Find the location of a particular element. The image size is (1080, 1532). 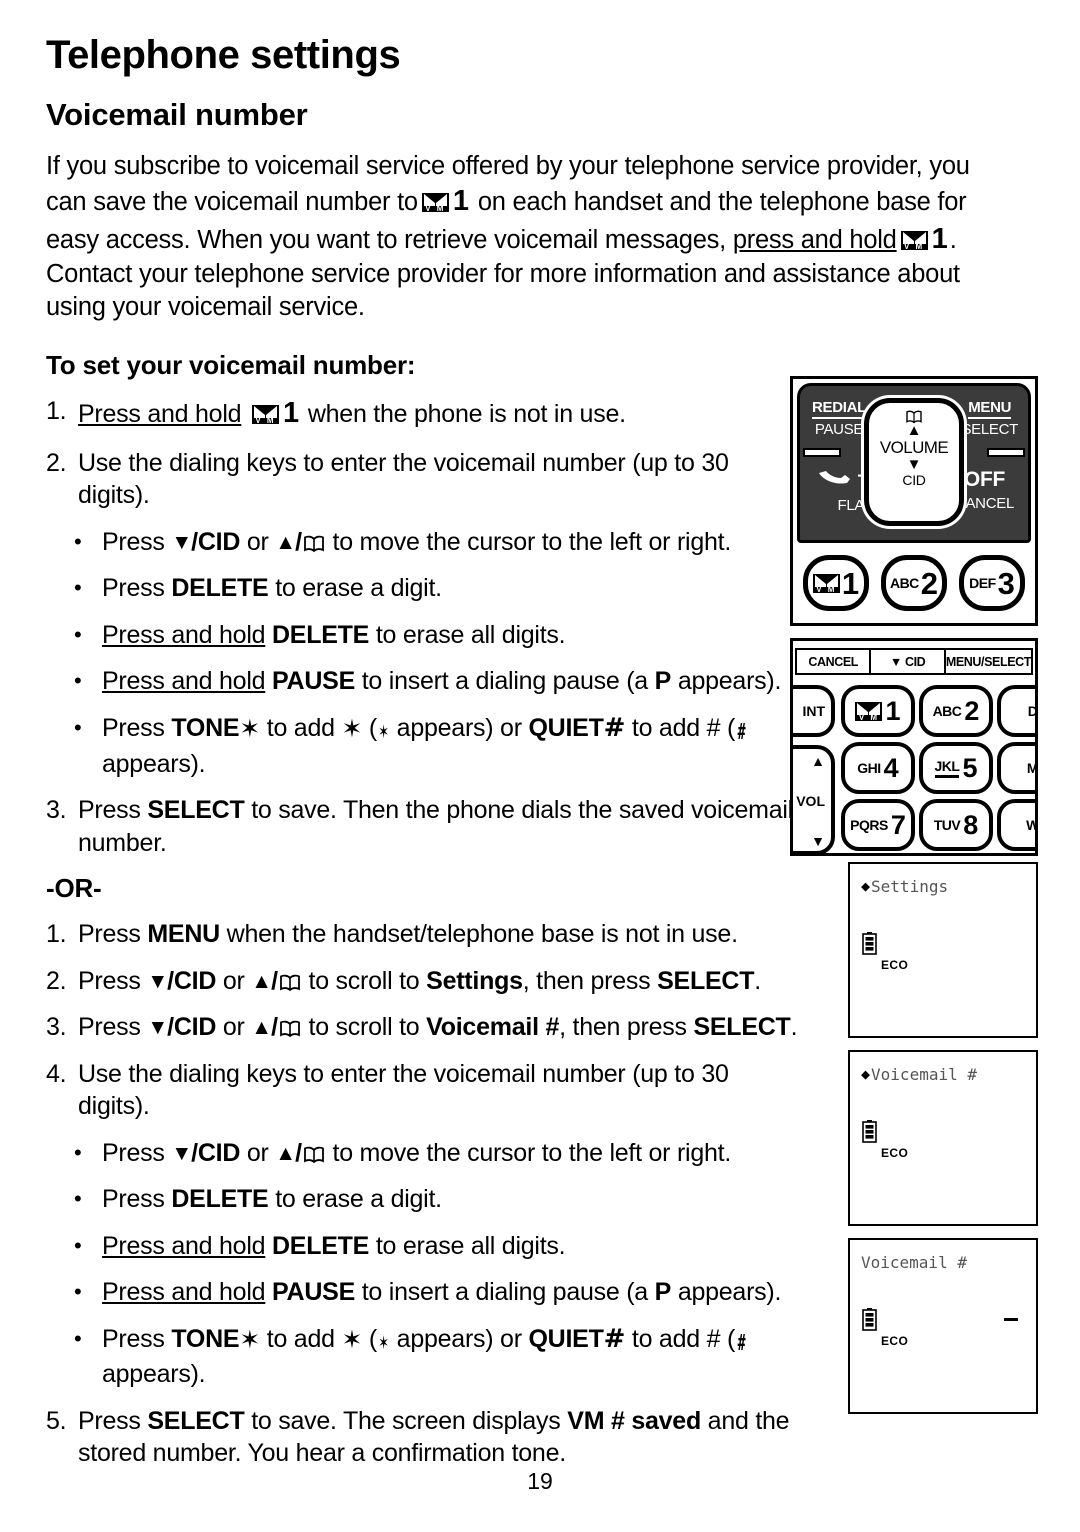

battery-icon is located at coordinates (869, 943).